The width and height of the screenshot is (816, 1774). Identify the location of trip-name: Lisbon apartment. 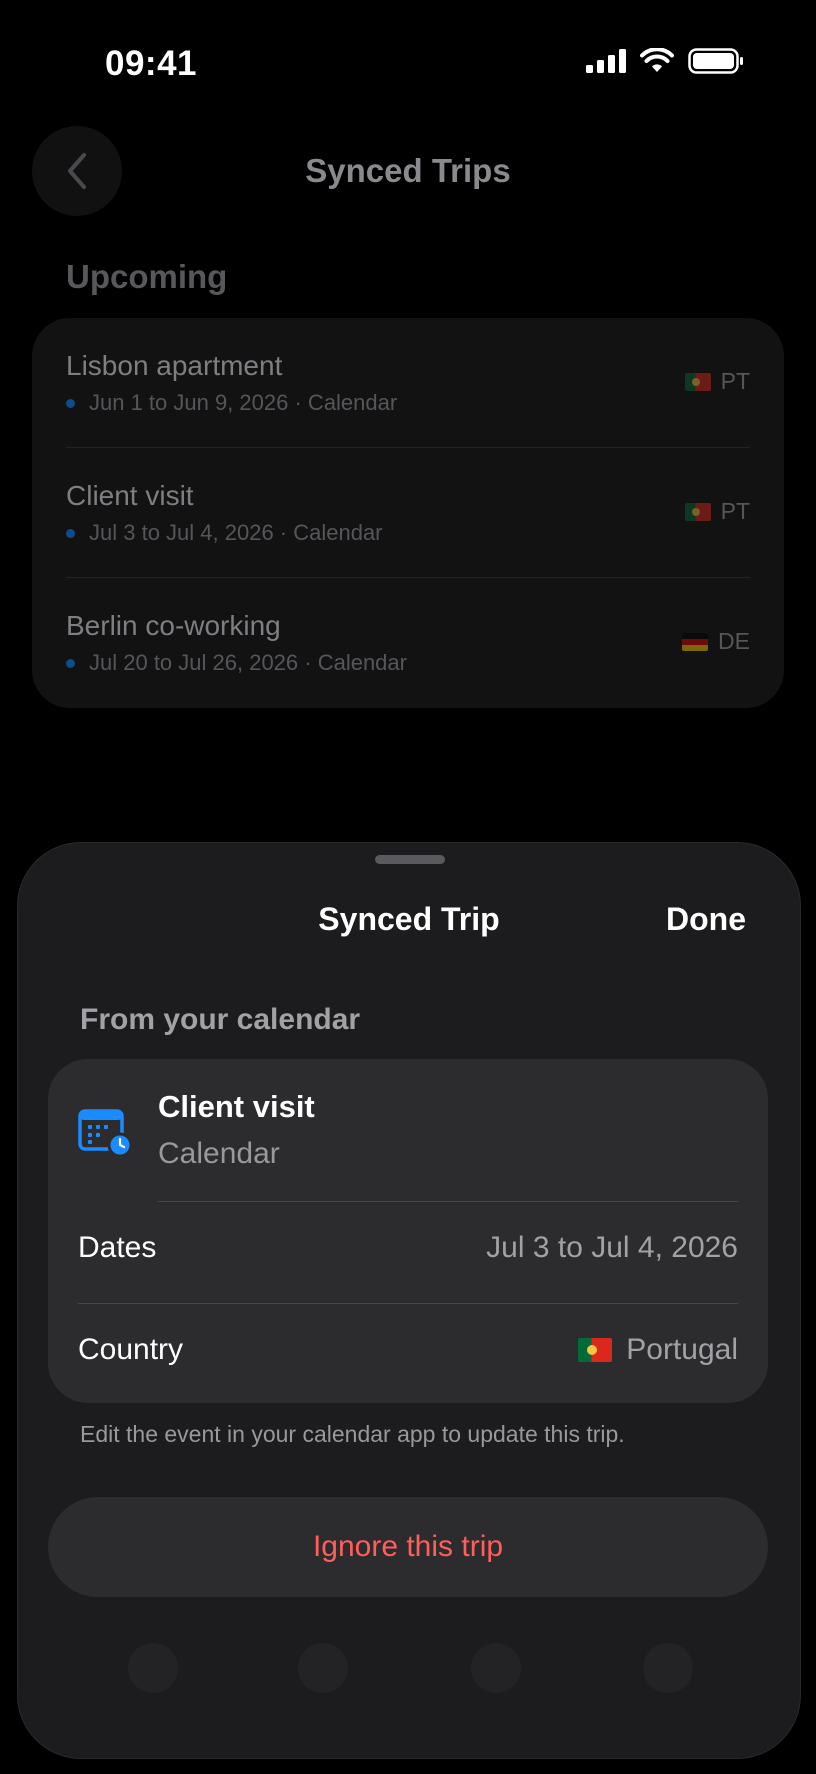
(174, 365).